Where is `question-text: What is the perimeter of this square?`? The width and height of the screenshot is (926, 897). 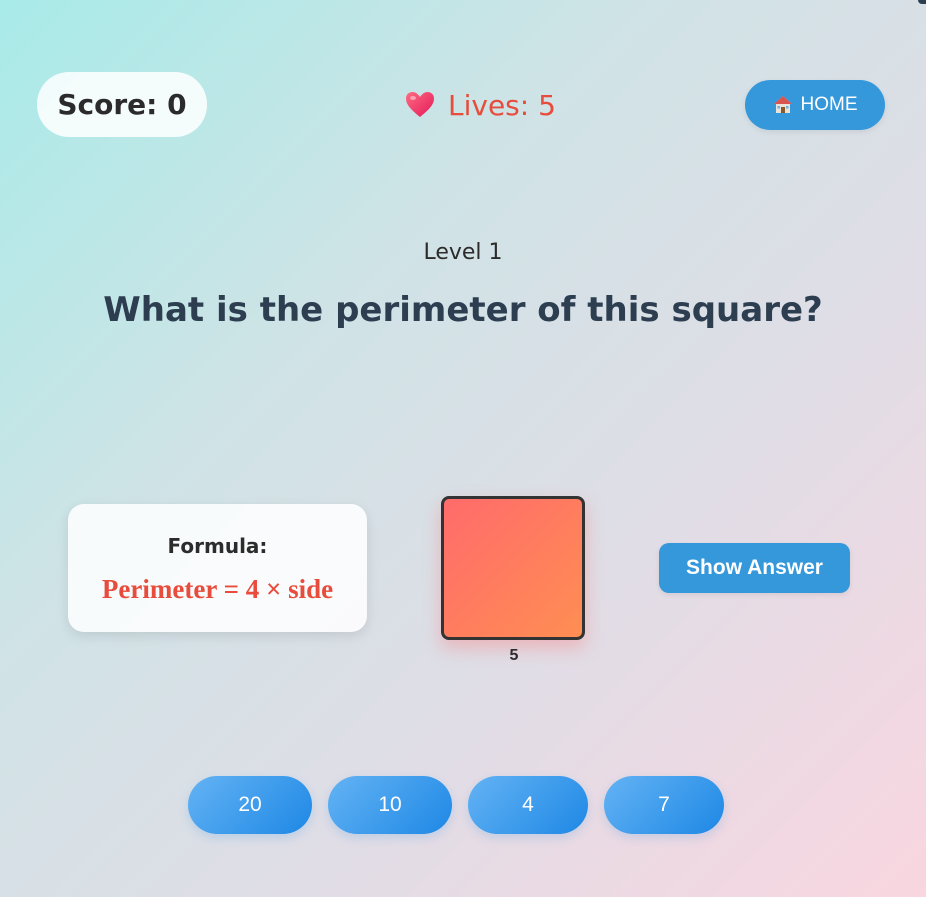
question-text: What is the perimeter of this square? is located at coordinates (463, 310).